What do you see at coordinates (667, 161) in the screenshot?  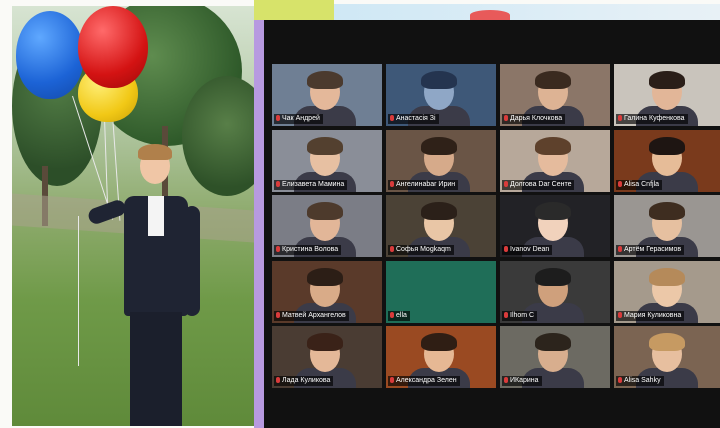 I see `participant-video-tile: Alisa Cnfjla` at bounding box center [667, 161].